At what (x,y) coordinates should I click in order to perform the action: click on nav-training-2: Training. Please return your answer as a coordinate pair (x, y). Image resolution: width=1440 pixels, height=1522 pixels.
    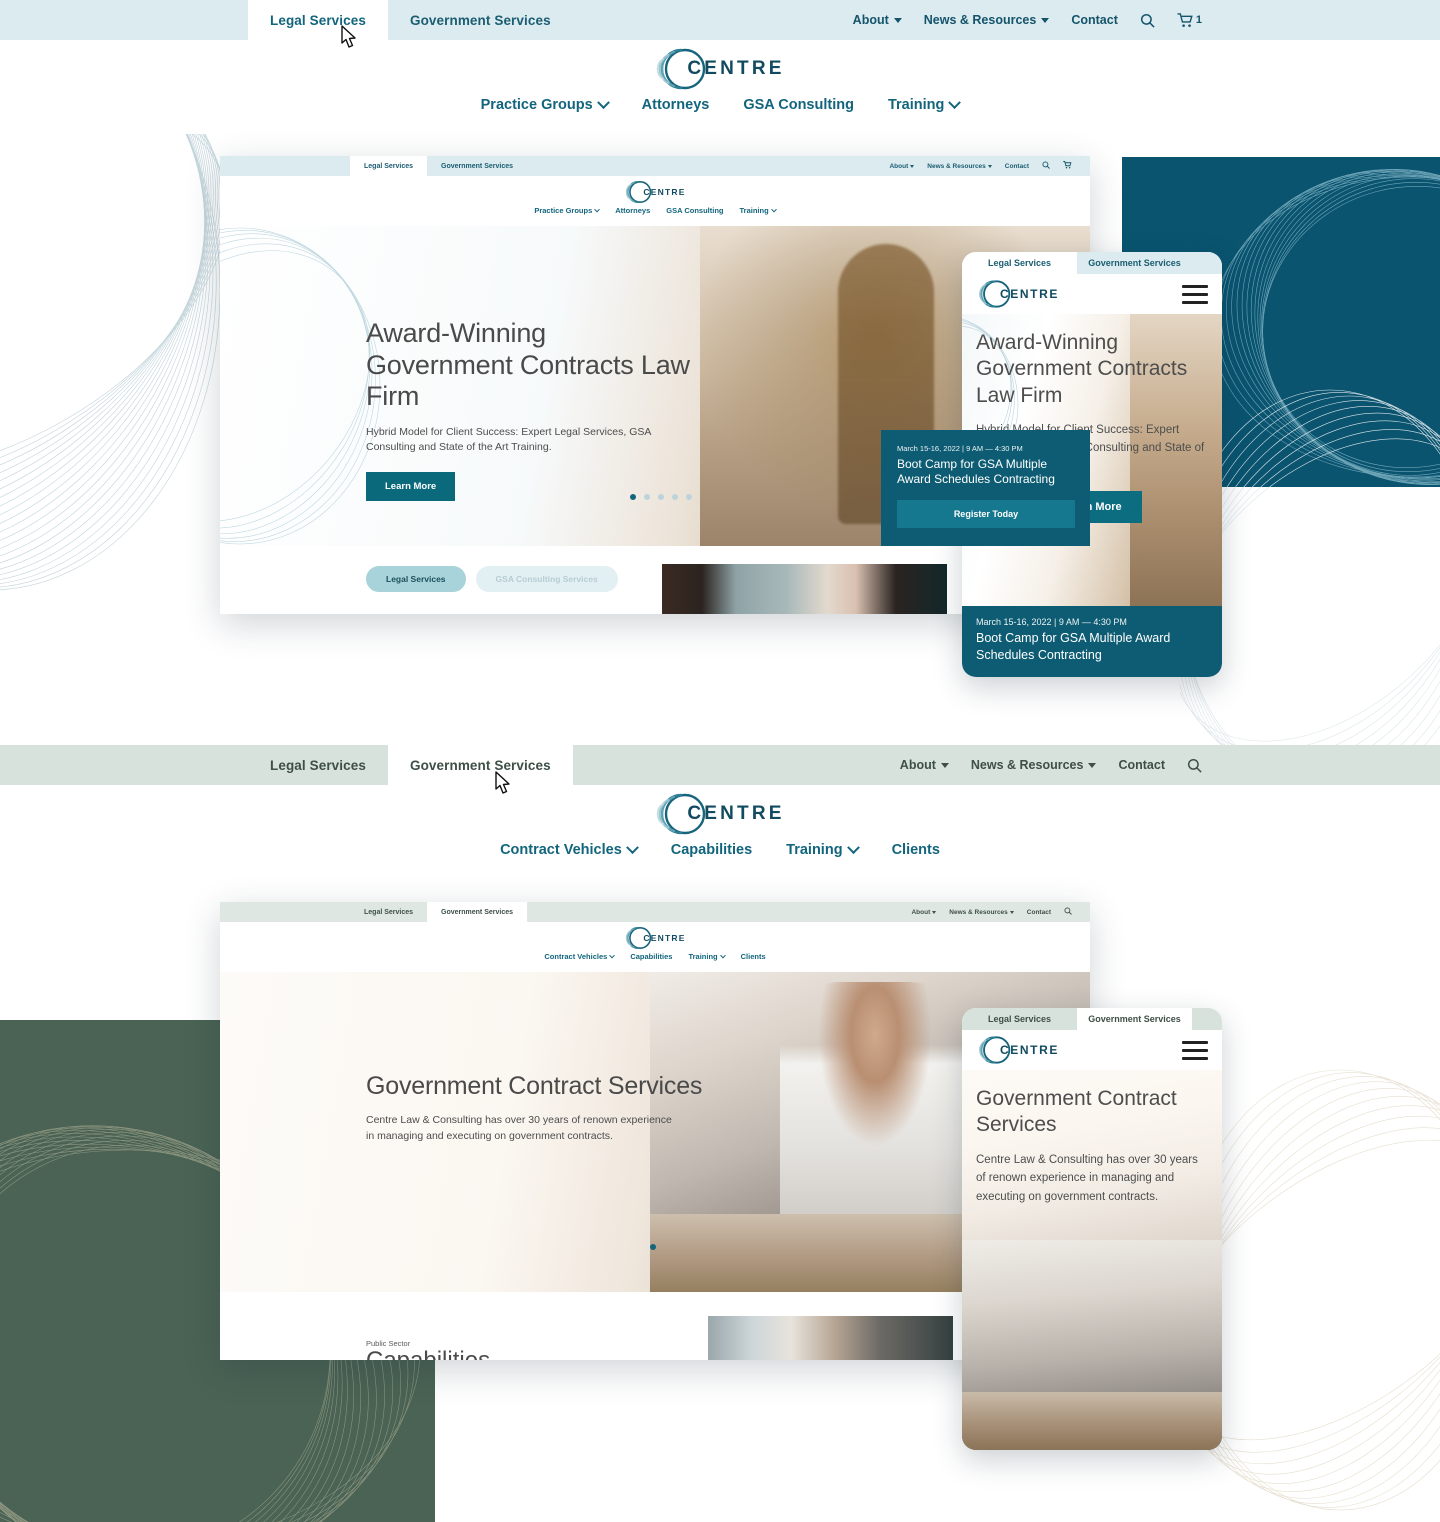
    Looking at the image, I should click on (823, 849).